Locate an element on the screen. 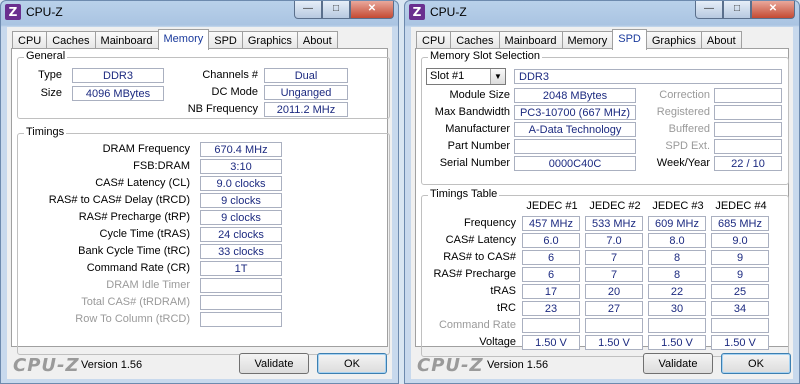 The width and height of the screenshot is (800, 384). module-size-value: 2048 MBytes is located at coordinates (575, 95).